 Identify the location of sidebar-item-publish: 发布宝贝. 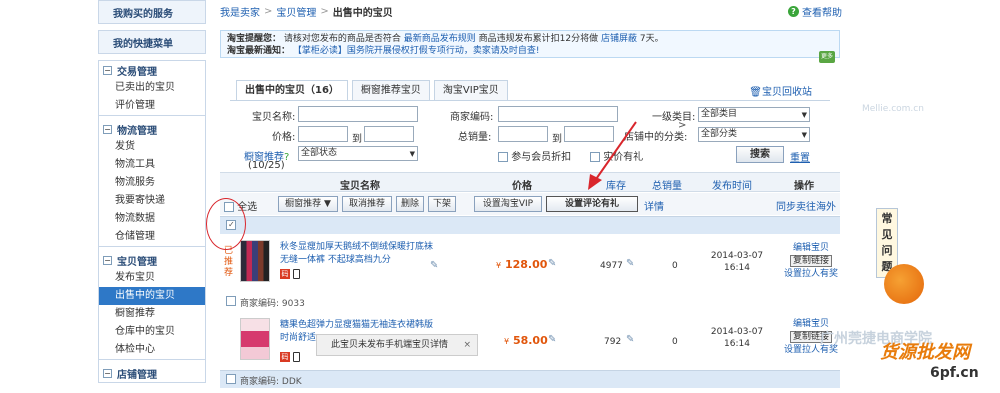
(152, 278).